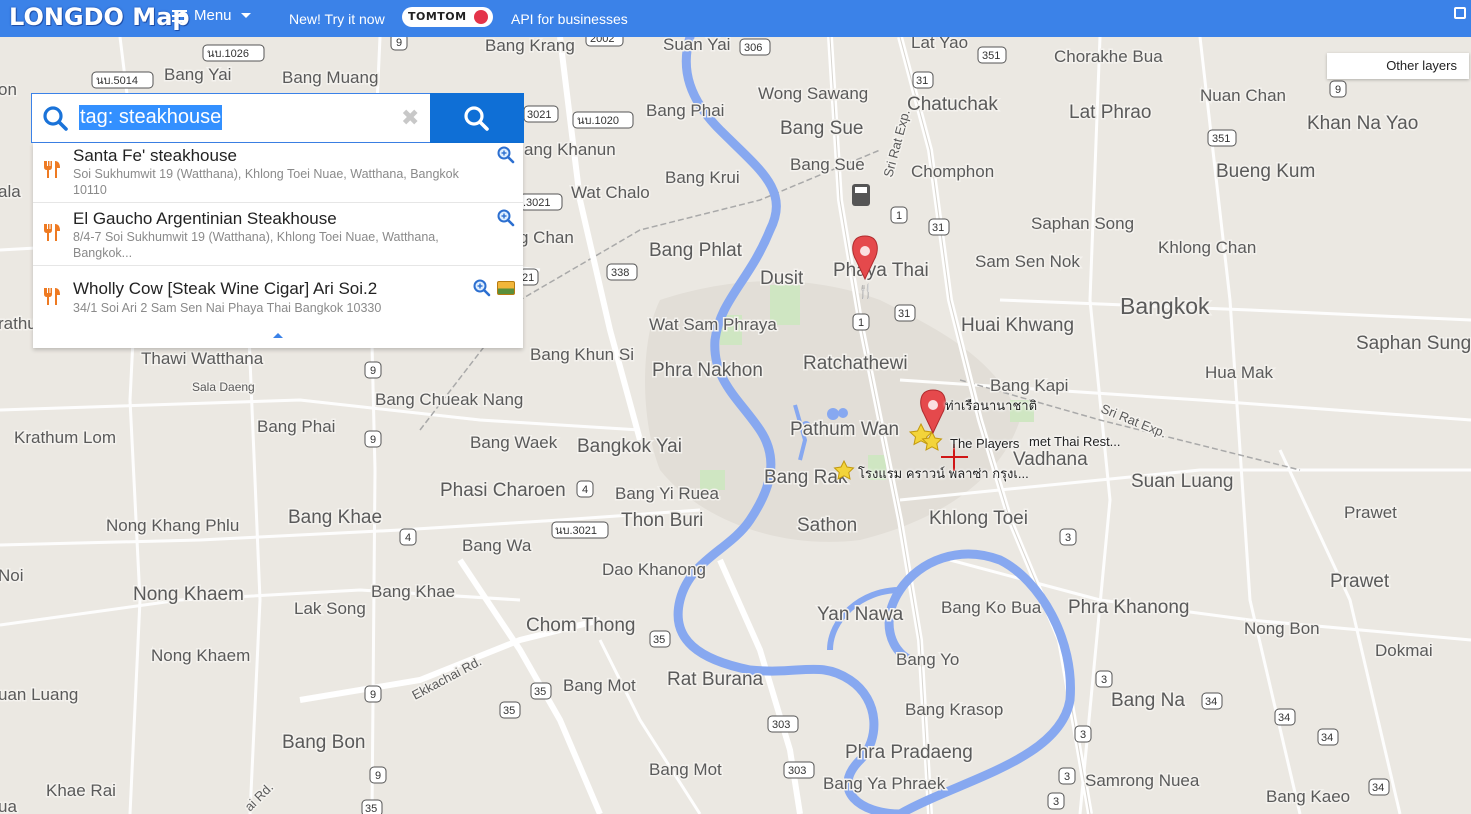  What do you see at coordinates (984, 443) in the screenshot?
I see `marker-label-the-players: The Players` at bounding box center [984, 443].